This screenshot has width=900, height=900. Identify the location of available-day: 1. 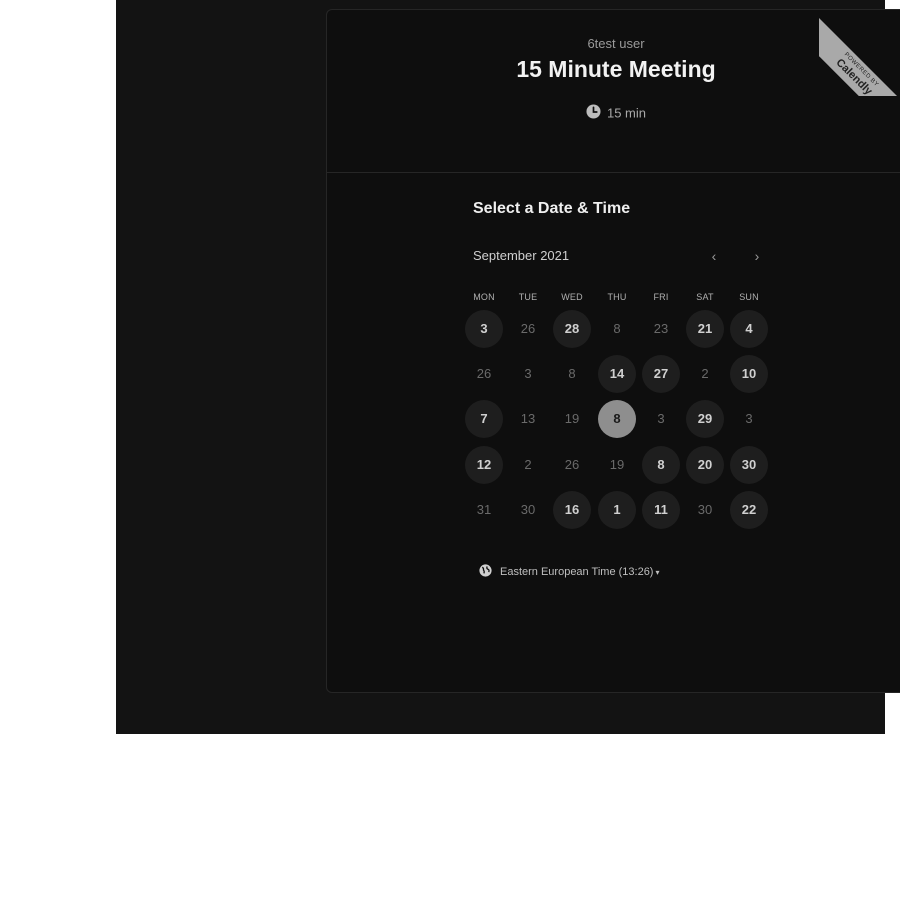
(617, 510).